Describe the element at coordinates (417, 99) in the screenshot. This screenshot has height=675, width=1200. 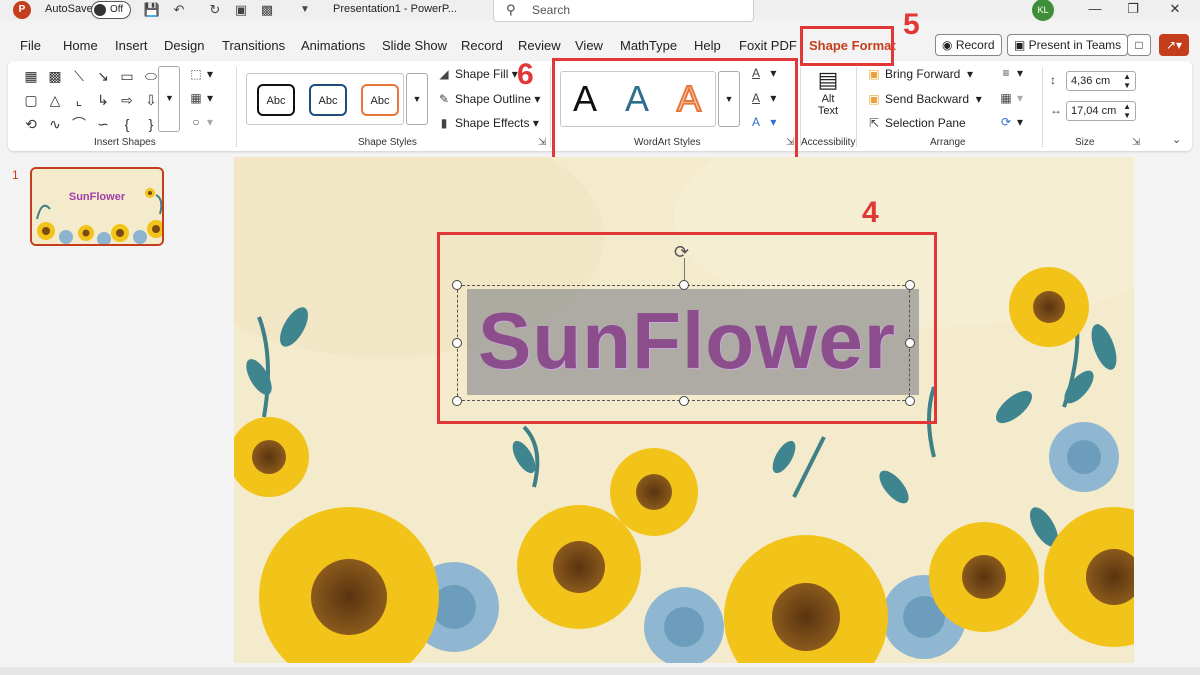
I see `shape-styles-more: ▼` at that location.